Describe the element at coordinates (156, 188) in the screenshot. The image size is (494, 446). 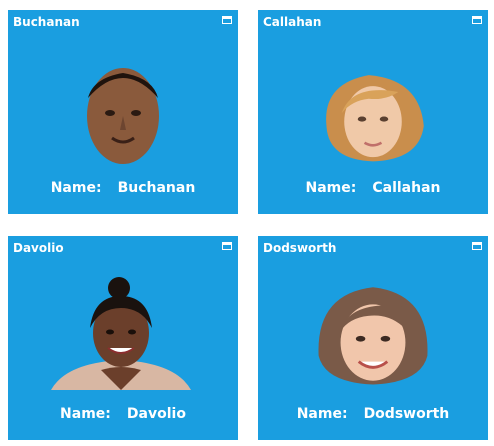
I see `name-value: Buchanan` at that location.